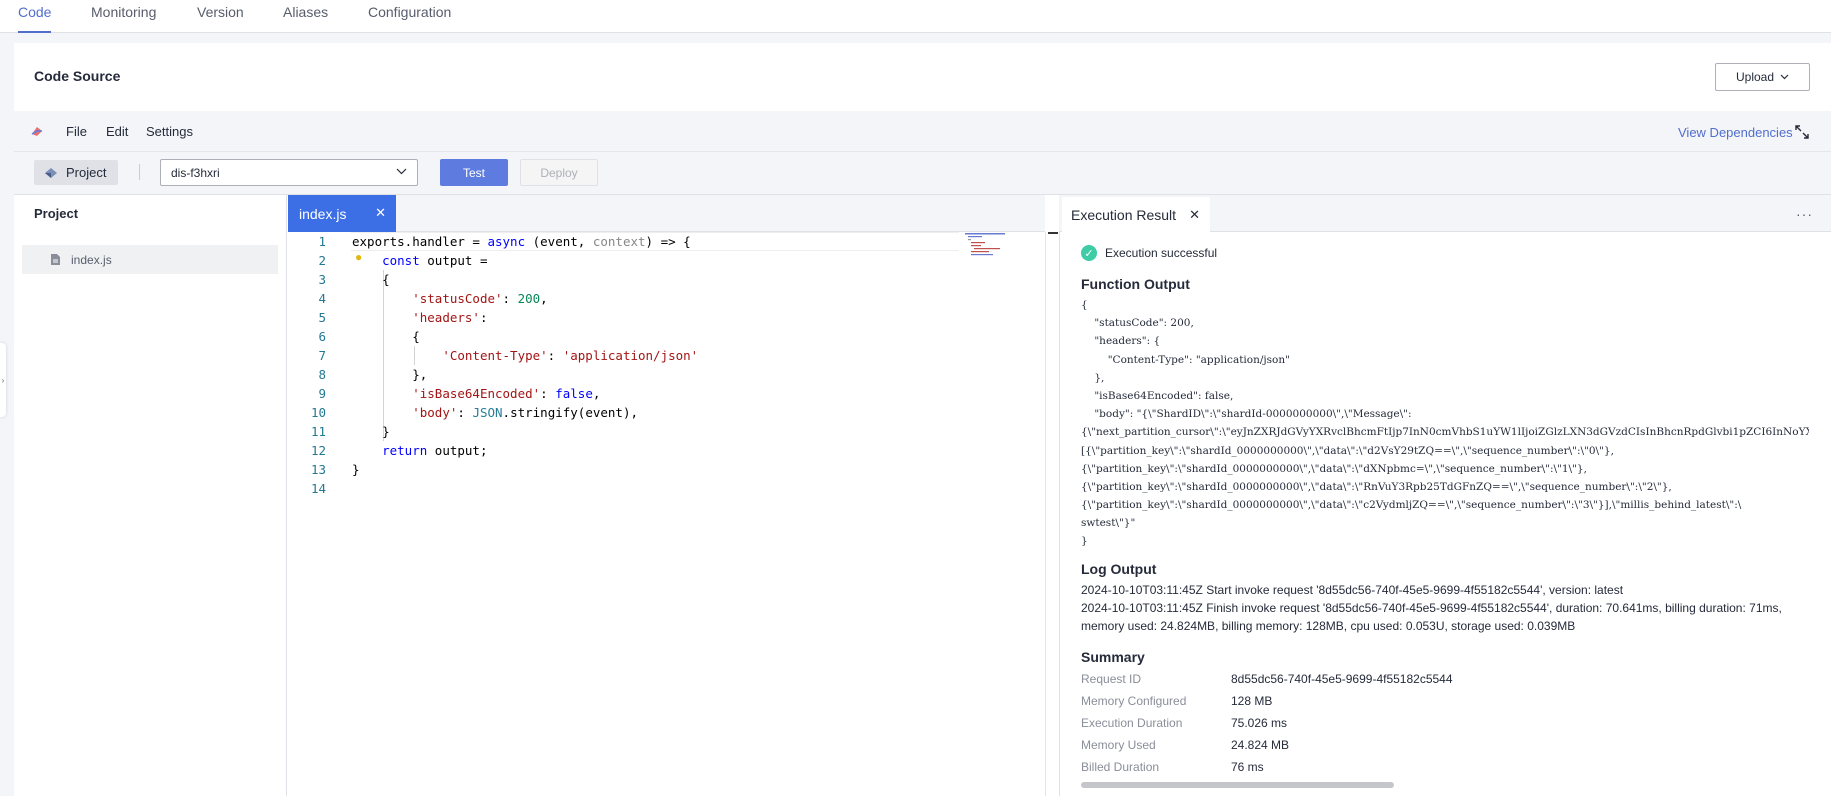 Image resolution: width=1831 pixels, height=796 pixels. What do you see at coordinates (1252, 701) in the screenshot?
I see `summary-value: 128 MB` at bounding box center [1252, 701].